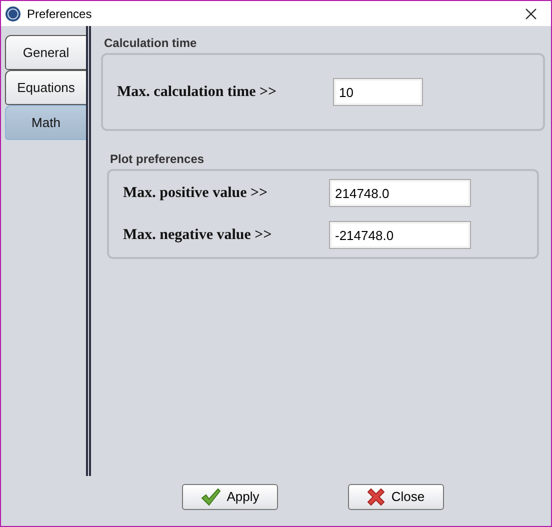 Image resolution: width=552 pixels, height=527 pixels. I want to click on group-title: Plot preferences, so click(158, 159).